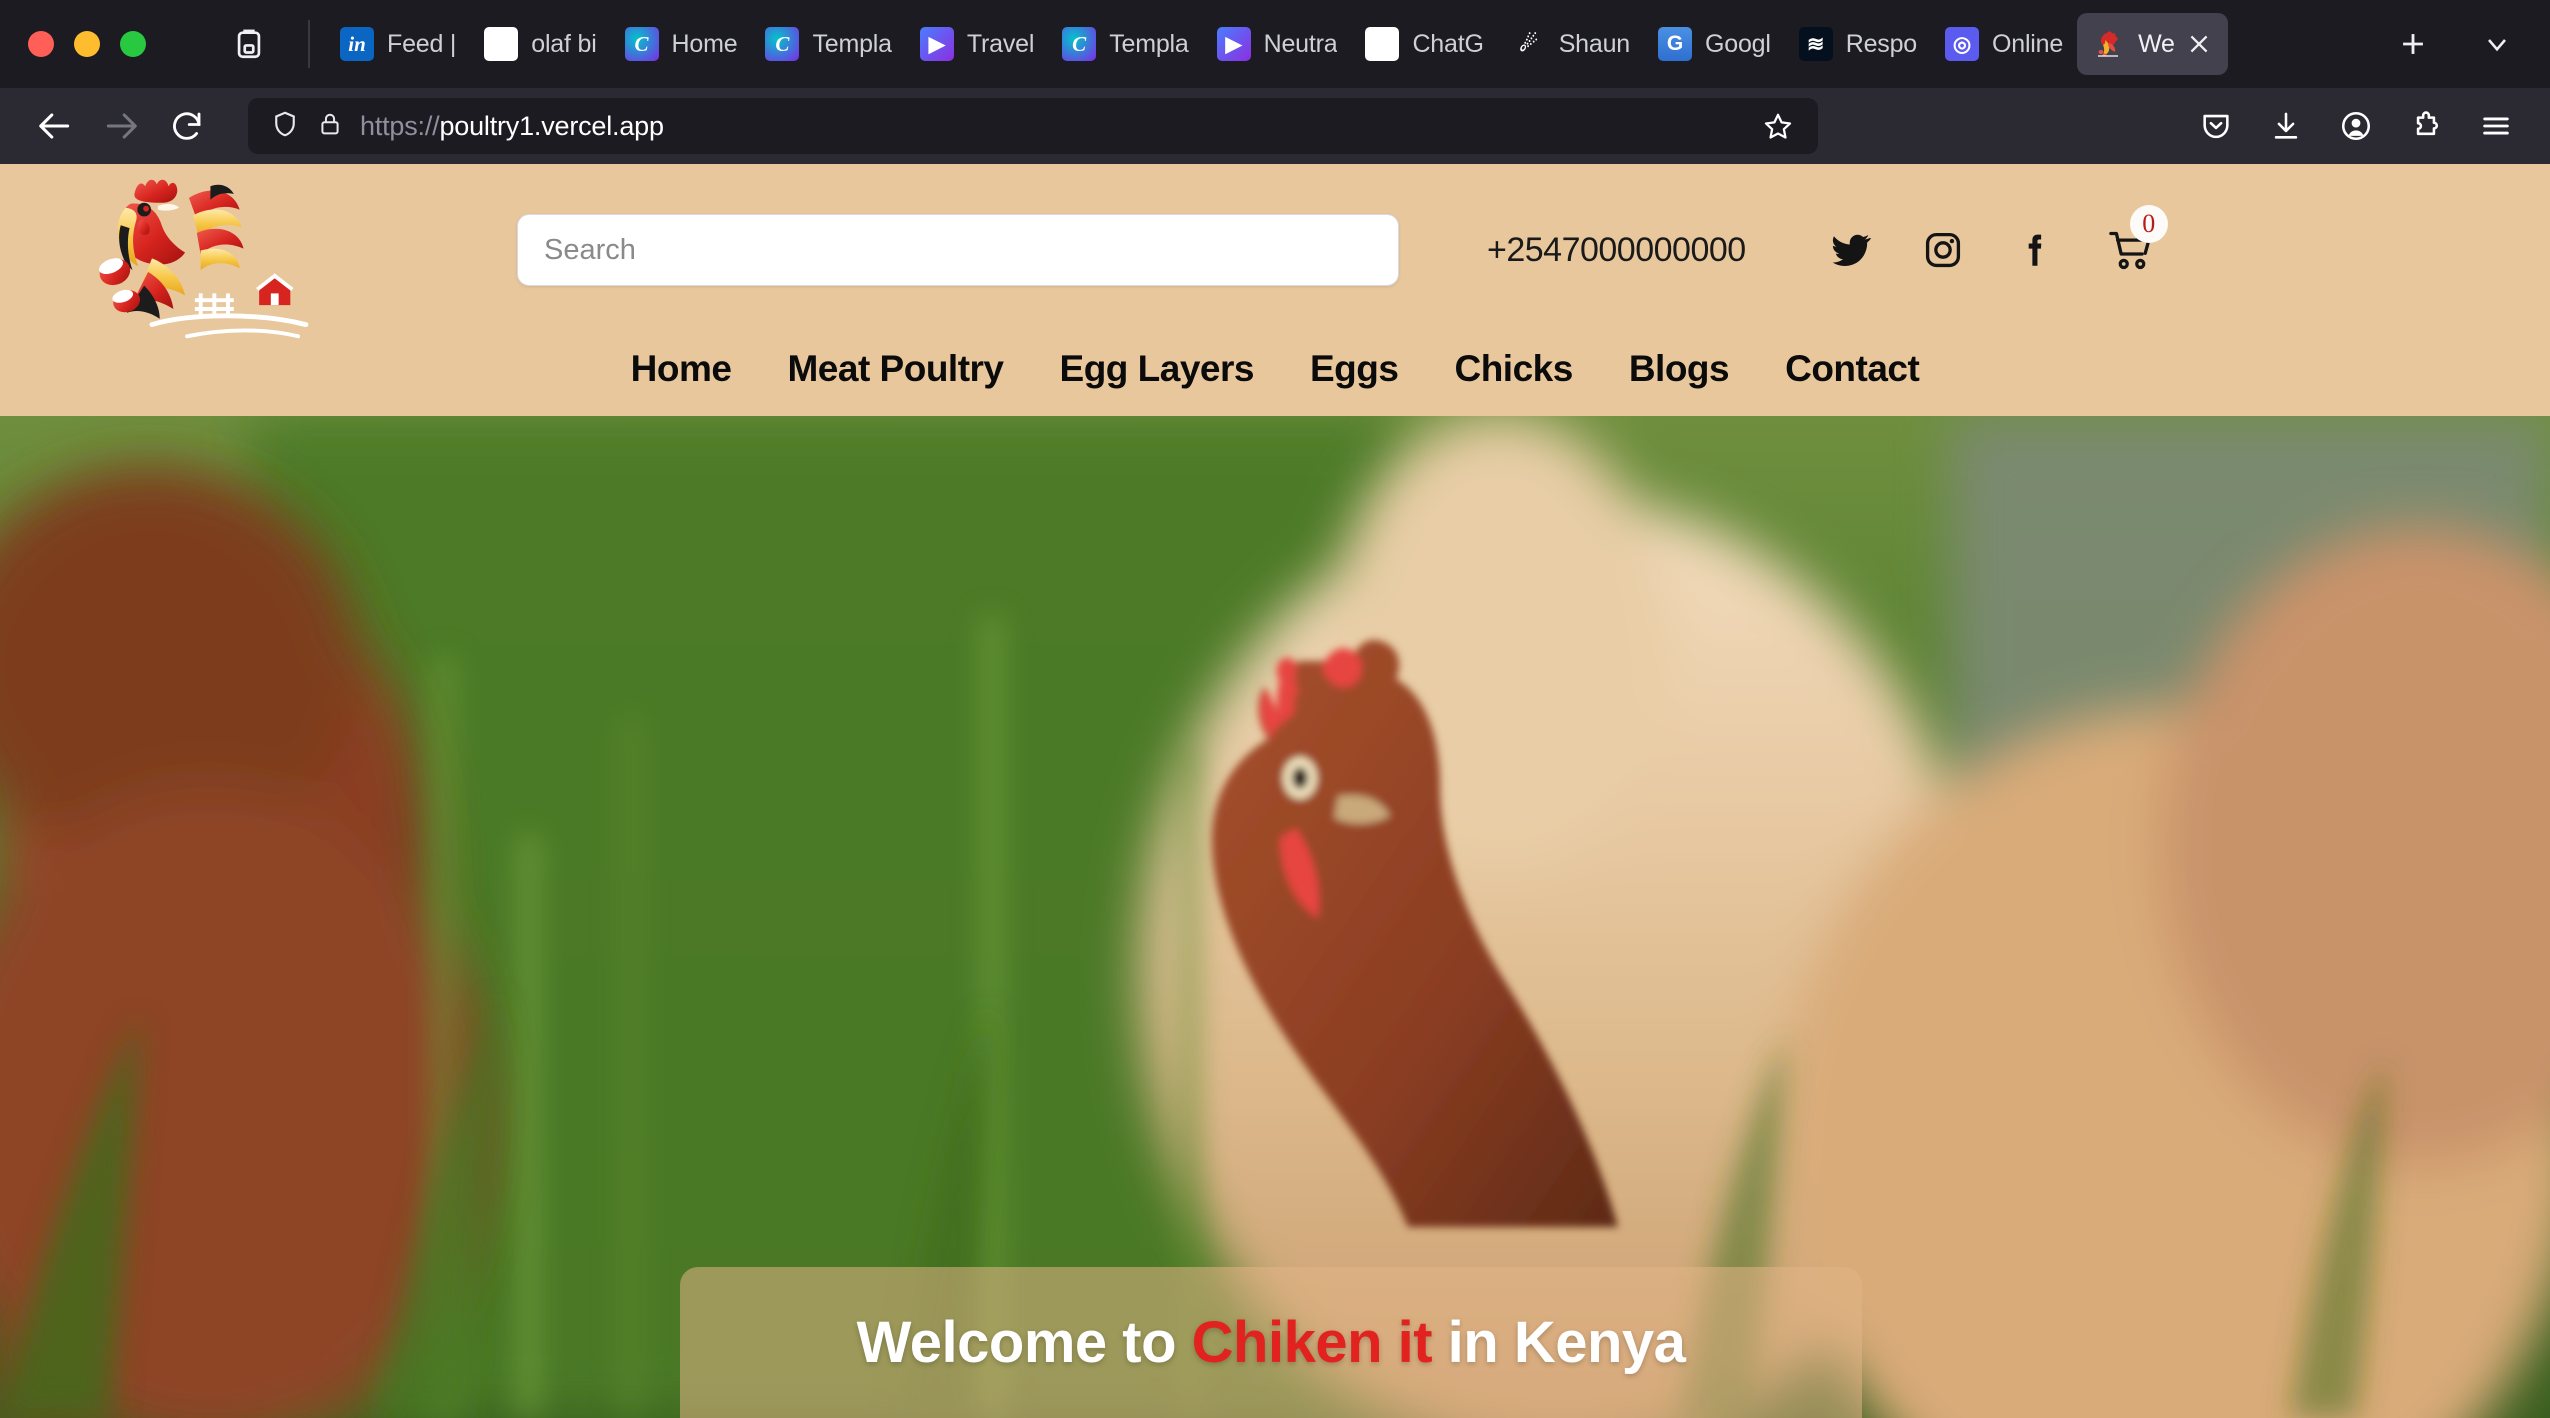  I want to click on window-traffic-lights, so click(89, 44).